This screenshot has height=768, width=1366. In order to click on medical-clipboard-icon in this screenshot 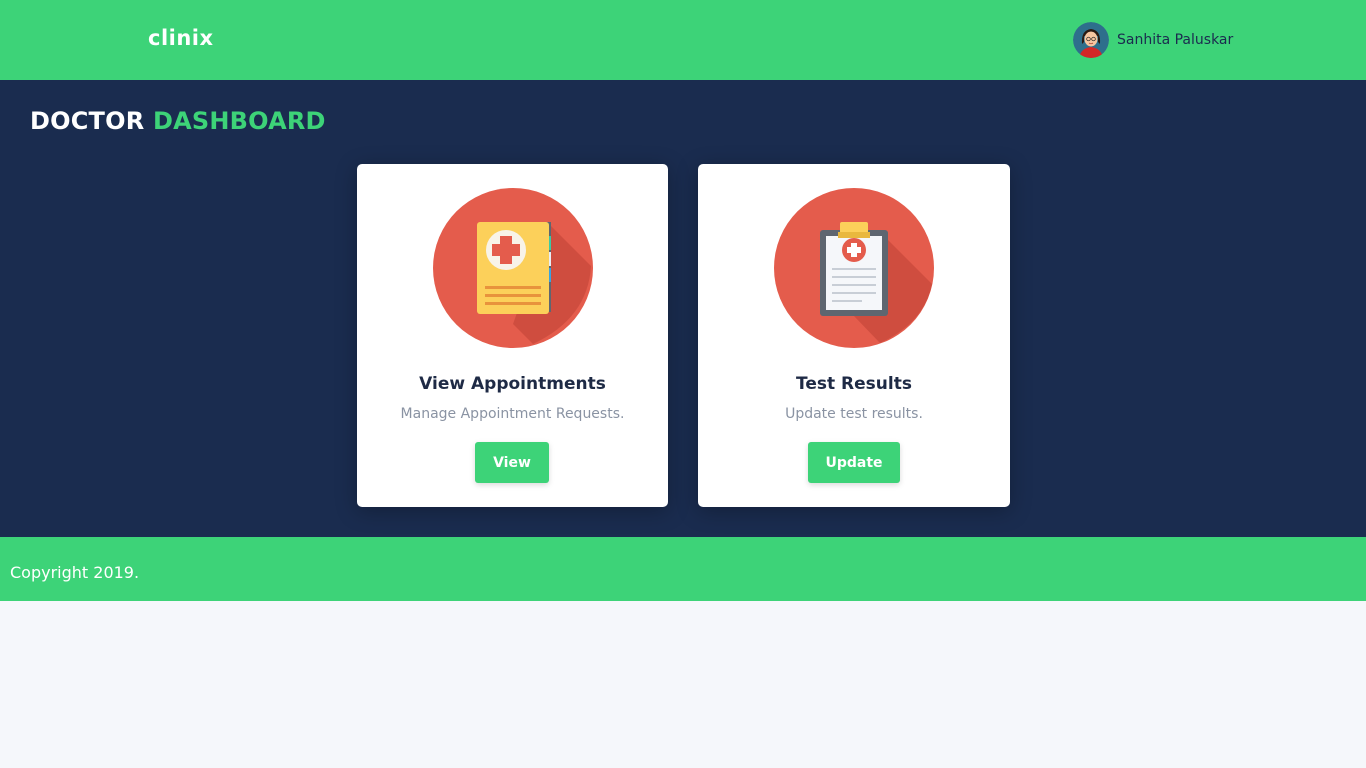, I will do `click(854, 268)`.